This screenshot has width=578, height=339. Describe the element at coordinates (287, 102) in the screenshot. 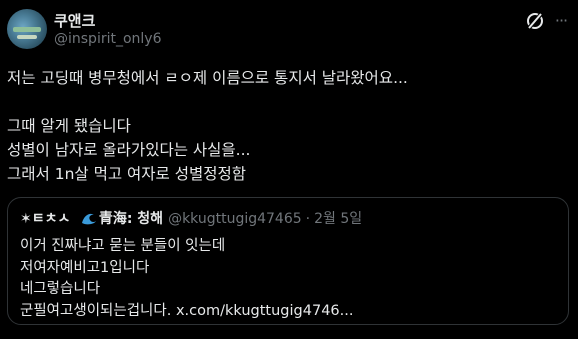

I see `post-line-break` at that location.